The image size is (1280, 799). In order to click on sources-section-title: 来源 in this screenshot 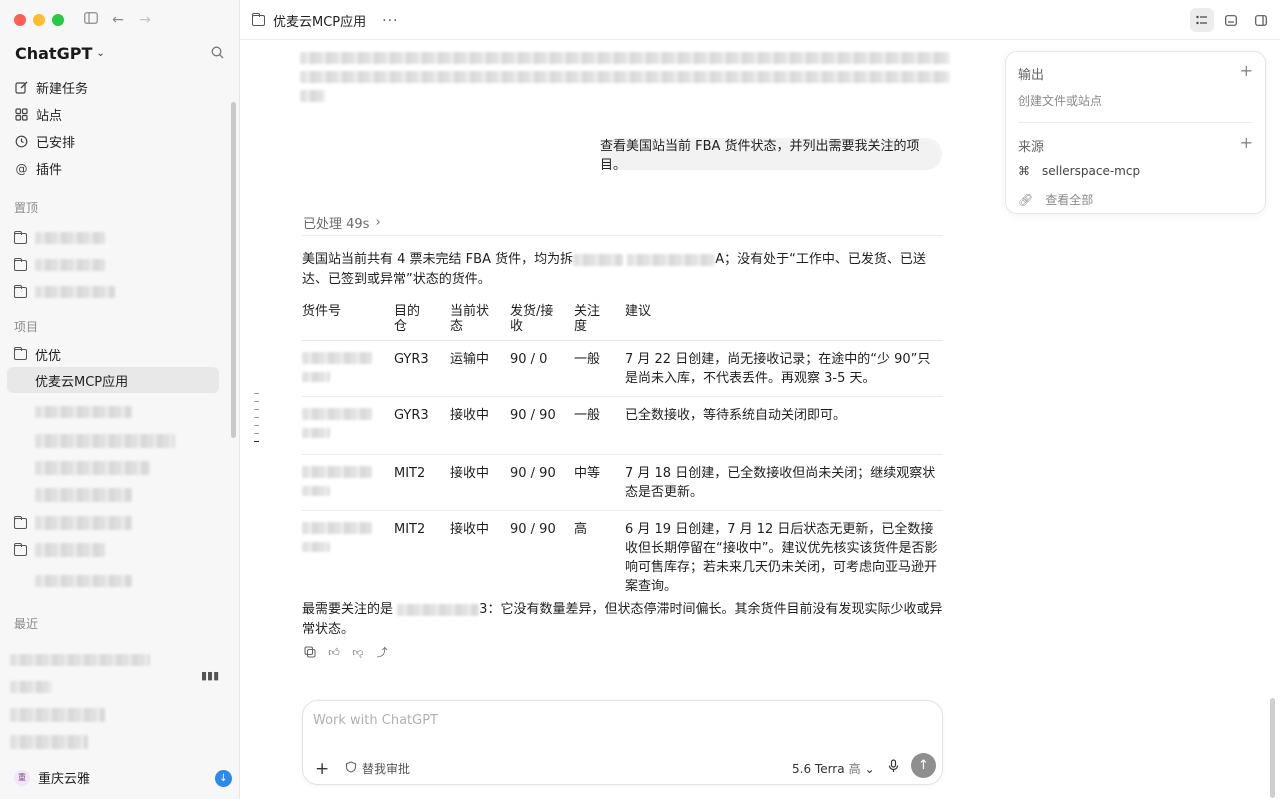, I will do `click(1031, 147)`.